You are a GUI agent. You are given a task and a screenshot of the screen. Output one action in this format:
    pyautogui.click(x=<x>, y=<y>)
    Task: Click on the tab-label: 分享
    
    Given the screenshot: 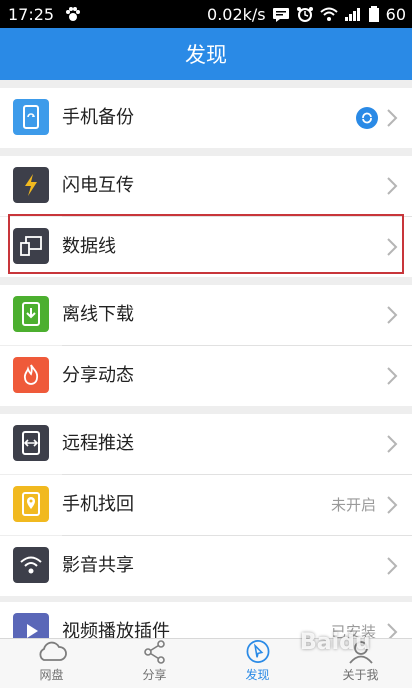 What is the action you would take?
    pyautogui.click(x=154, y=675)
    